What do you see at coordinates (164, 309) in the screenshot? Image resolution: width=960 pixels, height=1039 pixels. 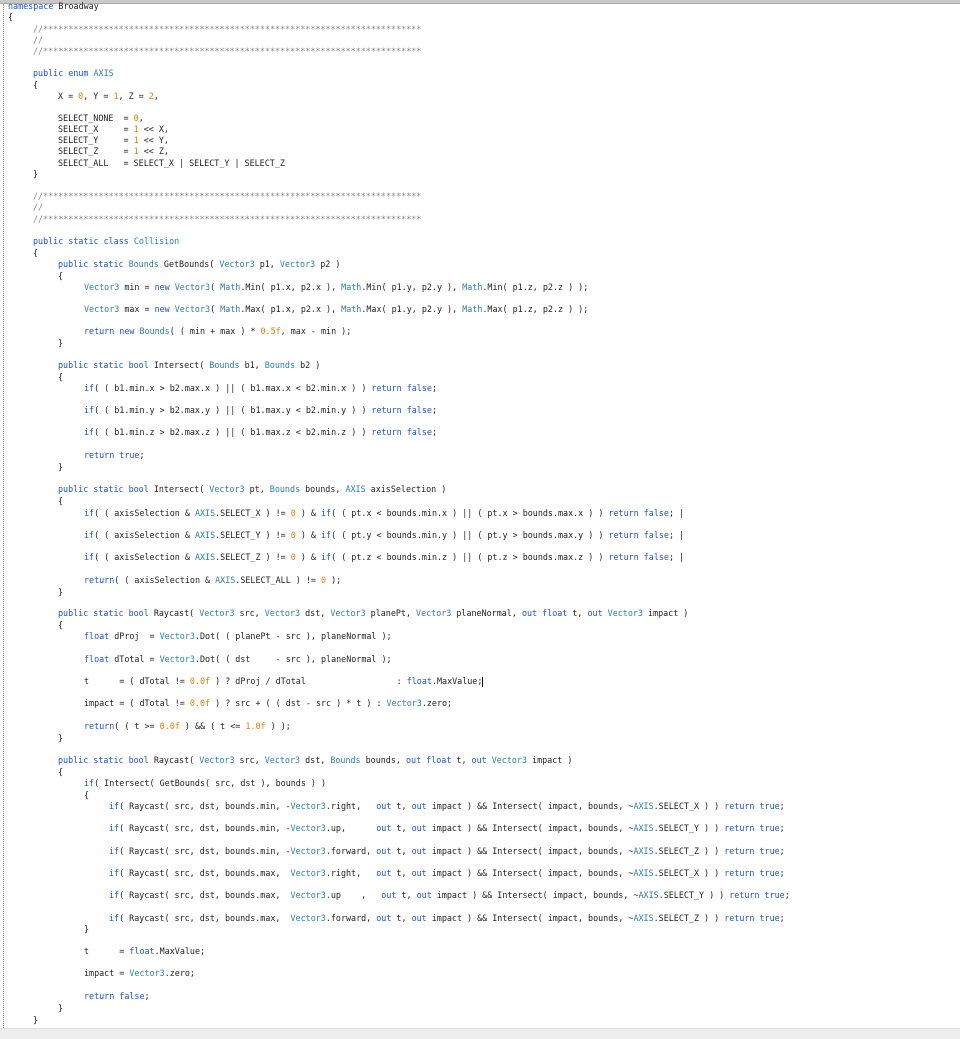 I see `code-token-kw: new` at bounding box center [164, 309].